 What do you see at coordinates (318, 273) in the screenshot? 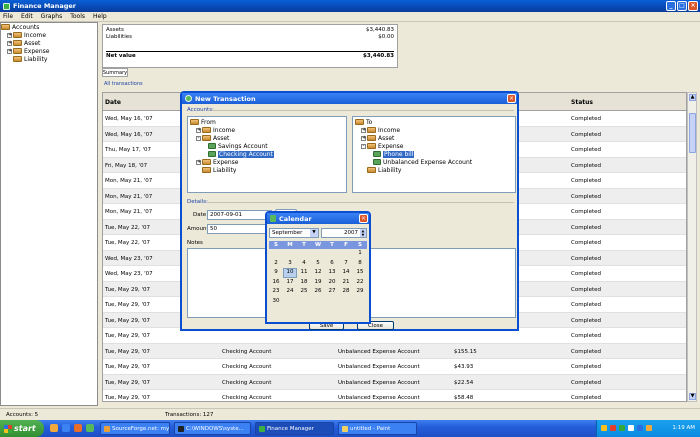
I see `calendar-day: 12` at bounding box center [318, 273].